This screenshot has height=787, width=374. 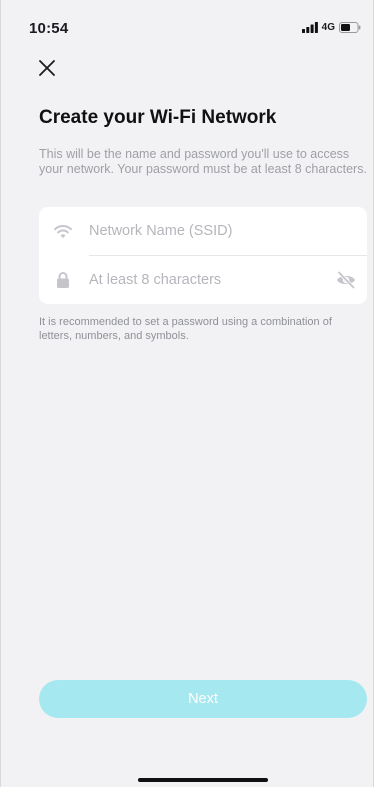 What do you see at coordinates (203, 780) in the screenshot?
I see `home-indicator` at bounding box center [203, 780].